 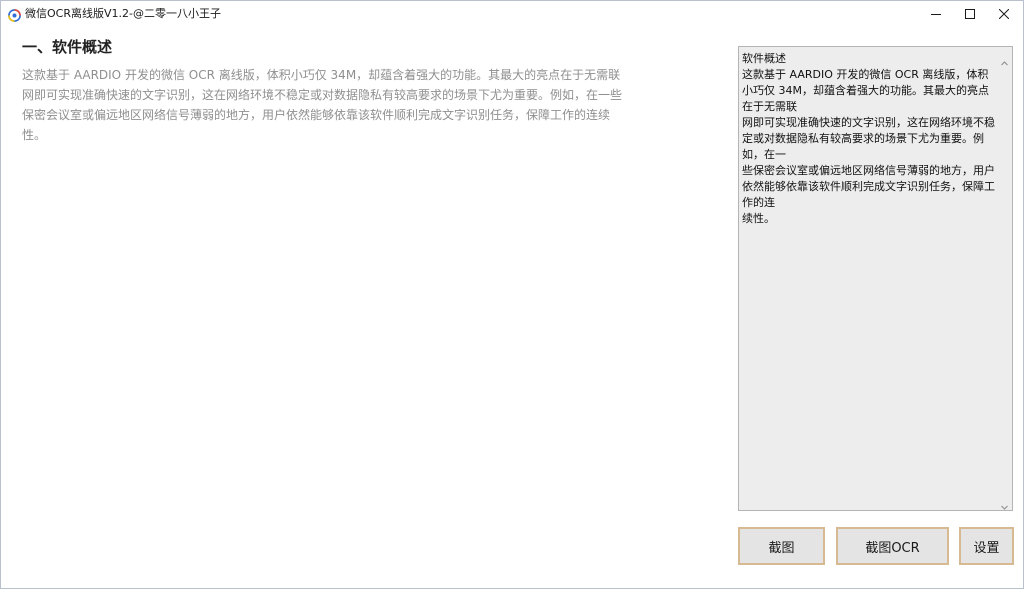 I want to click on scroll-up-arrow-icon, so click(x=1004, y=59).